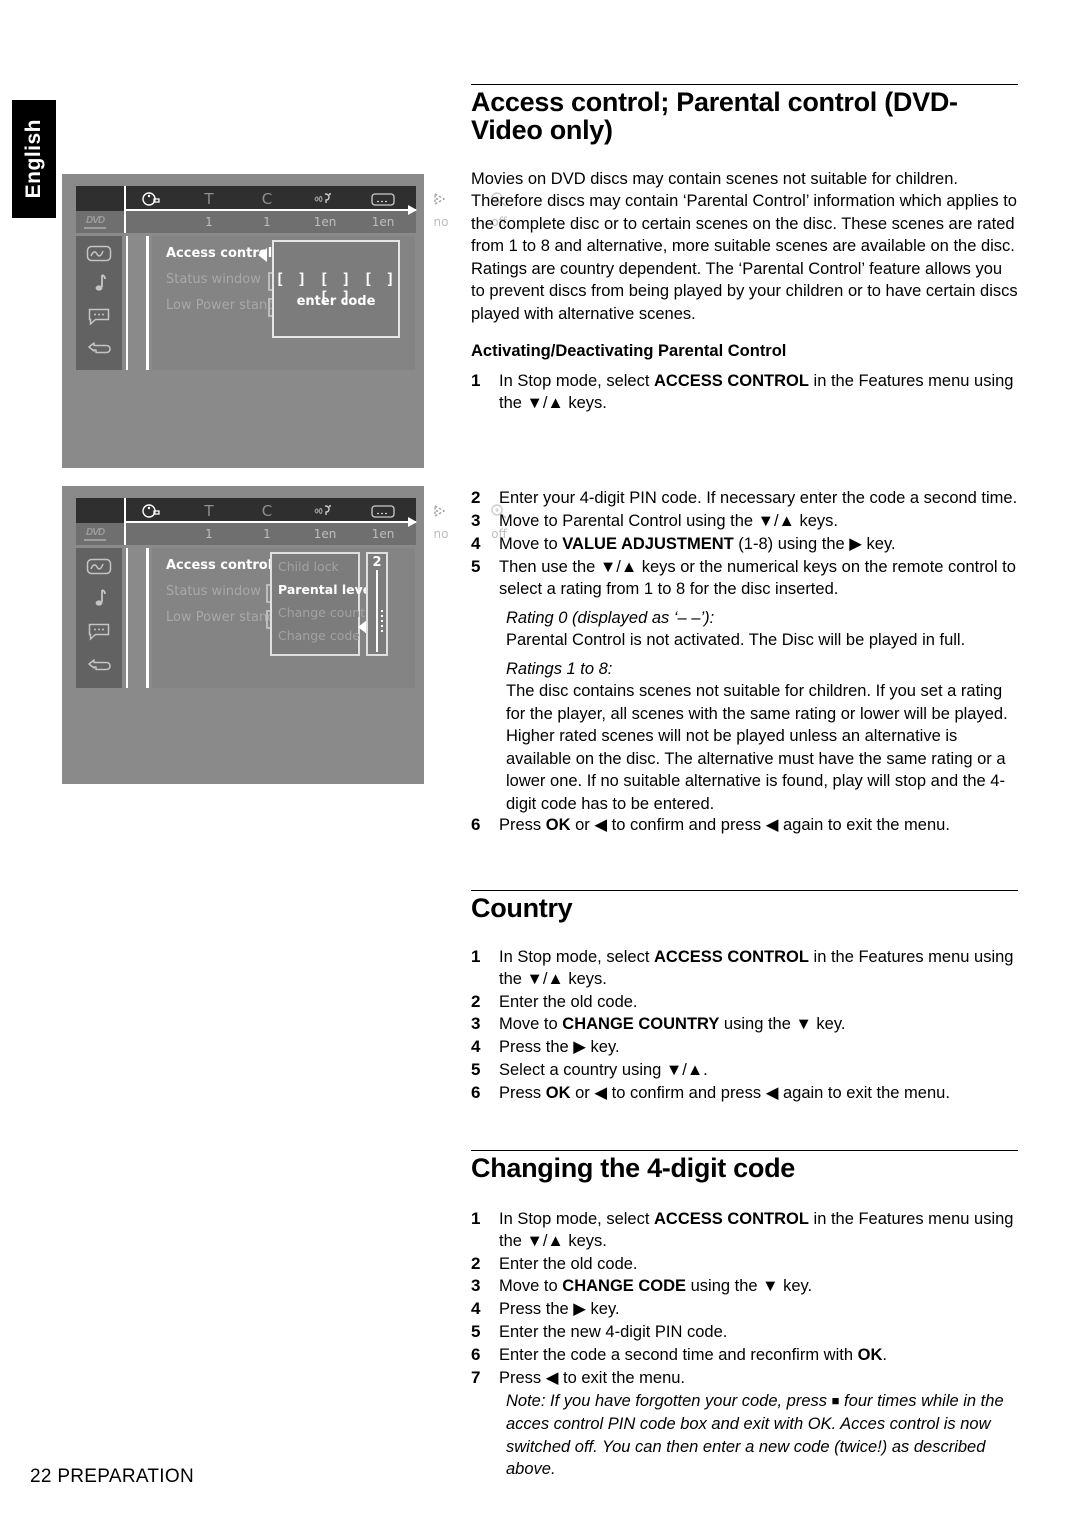 This screenshot has height=1528, width=1080. I want to click on osd-sidebar-divider, so click(127, 303).